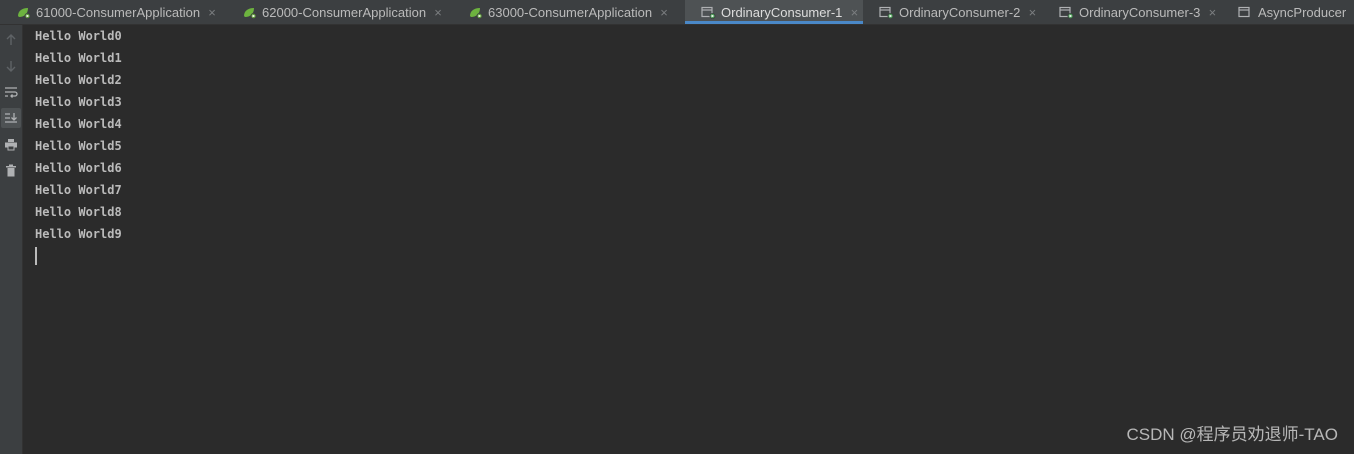 The width and height of the screenshot is (1354, 454). What do you see at coordinates (344, 12) in the screenshot?
I see `tab-label: 62000-ConsumerApplication` at bounding box center [344, 12].